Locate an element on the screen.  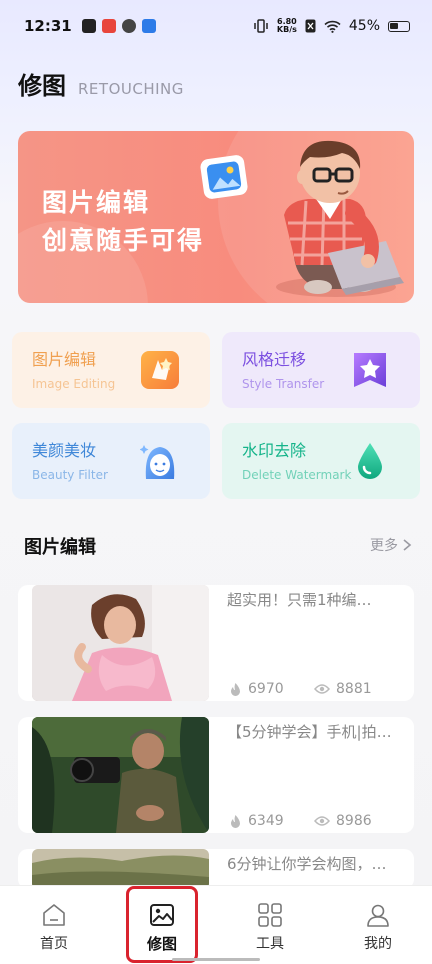
photographer-photo is located at coordinates (120, 775).